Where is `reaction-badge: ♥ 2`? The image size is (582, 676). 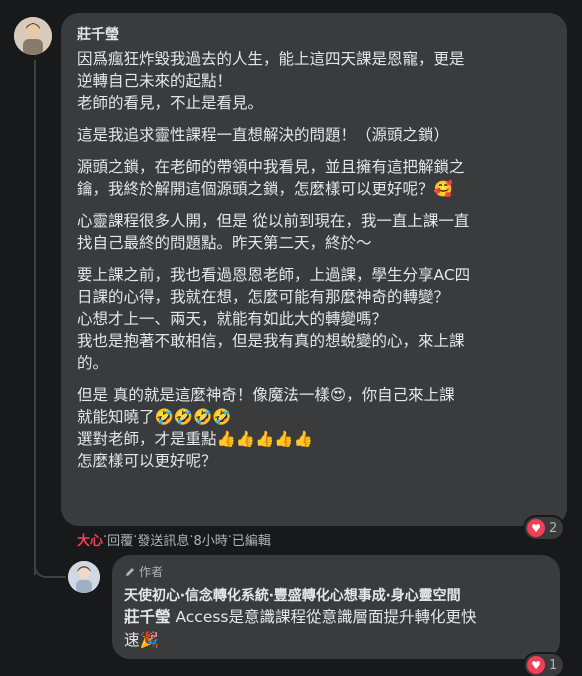 reaction-badge: ♥ 2 is located at coordinates (544, 528).